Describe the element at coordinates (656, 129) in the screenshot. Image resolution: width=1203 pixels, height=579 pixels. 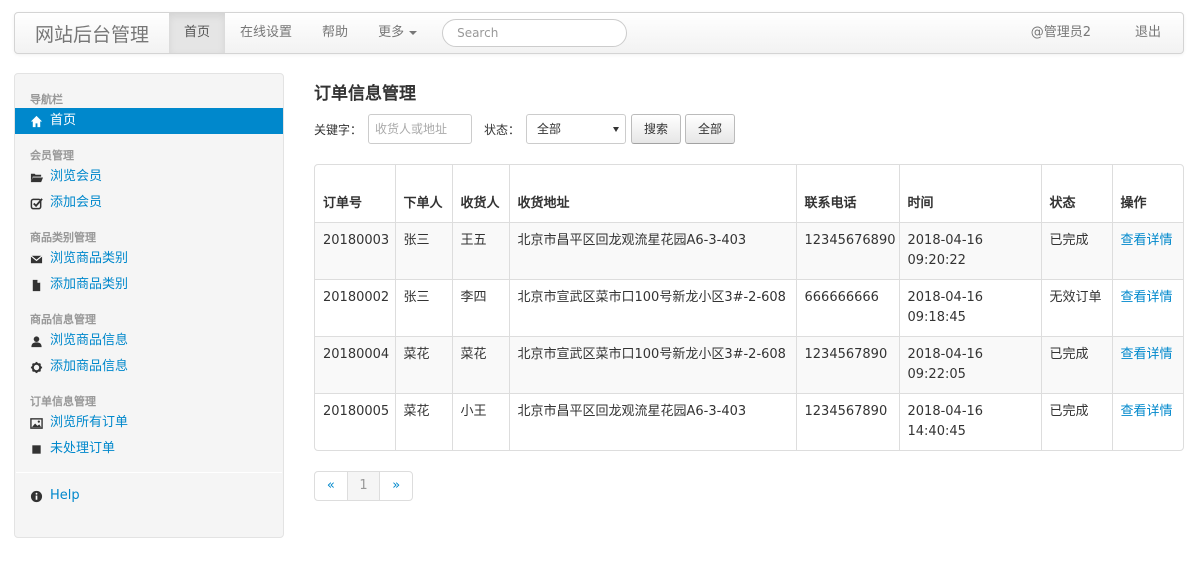
I see `search-button: 搜索` at that location.